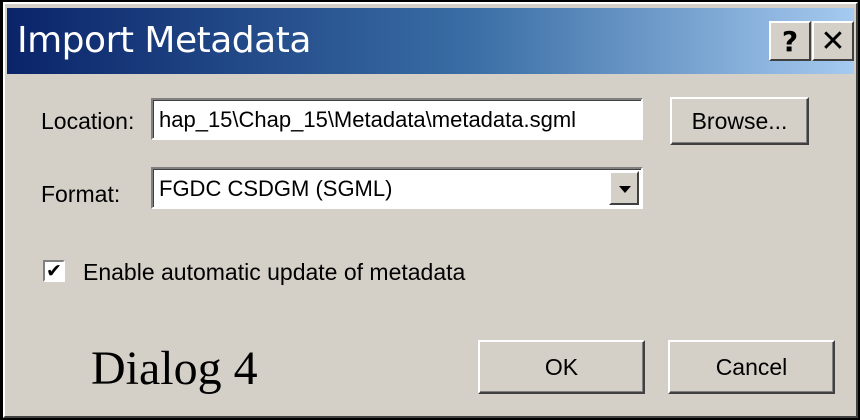 The image size is (860, 420). I want to click on dialog-title: Import Metadata, so click(164, 40).